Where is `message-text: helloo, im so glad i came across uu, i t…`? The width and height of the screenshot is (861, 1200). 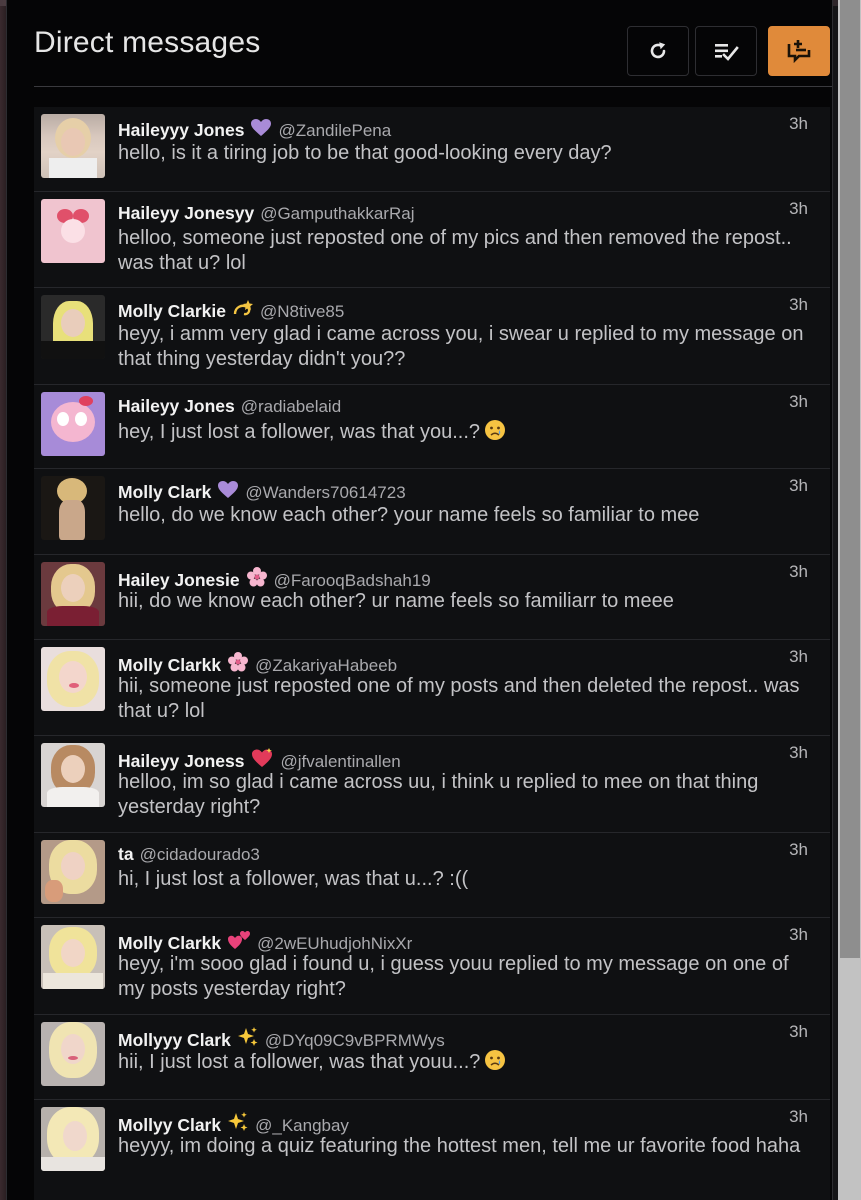
message-text: helloo, im so glad i came across uu, i t… is located at coordinates (438, 794).